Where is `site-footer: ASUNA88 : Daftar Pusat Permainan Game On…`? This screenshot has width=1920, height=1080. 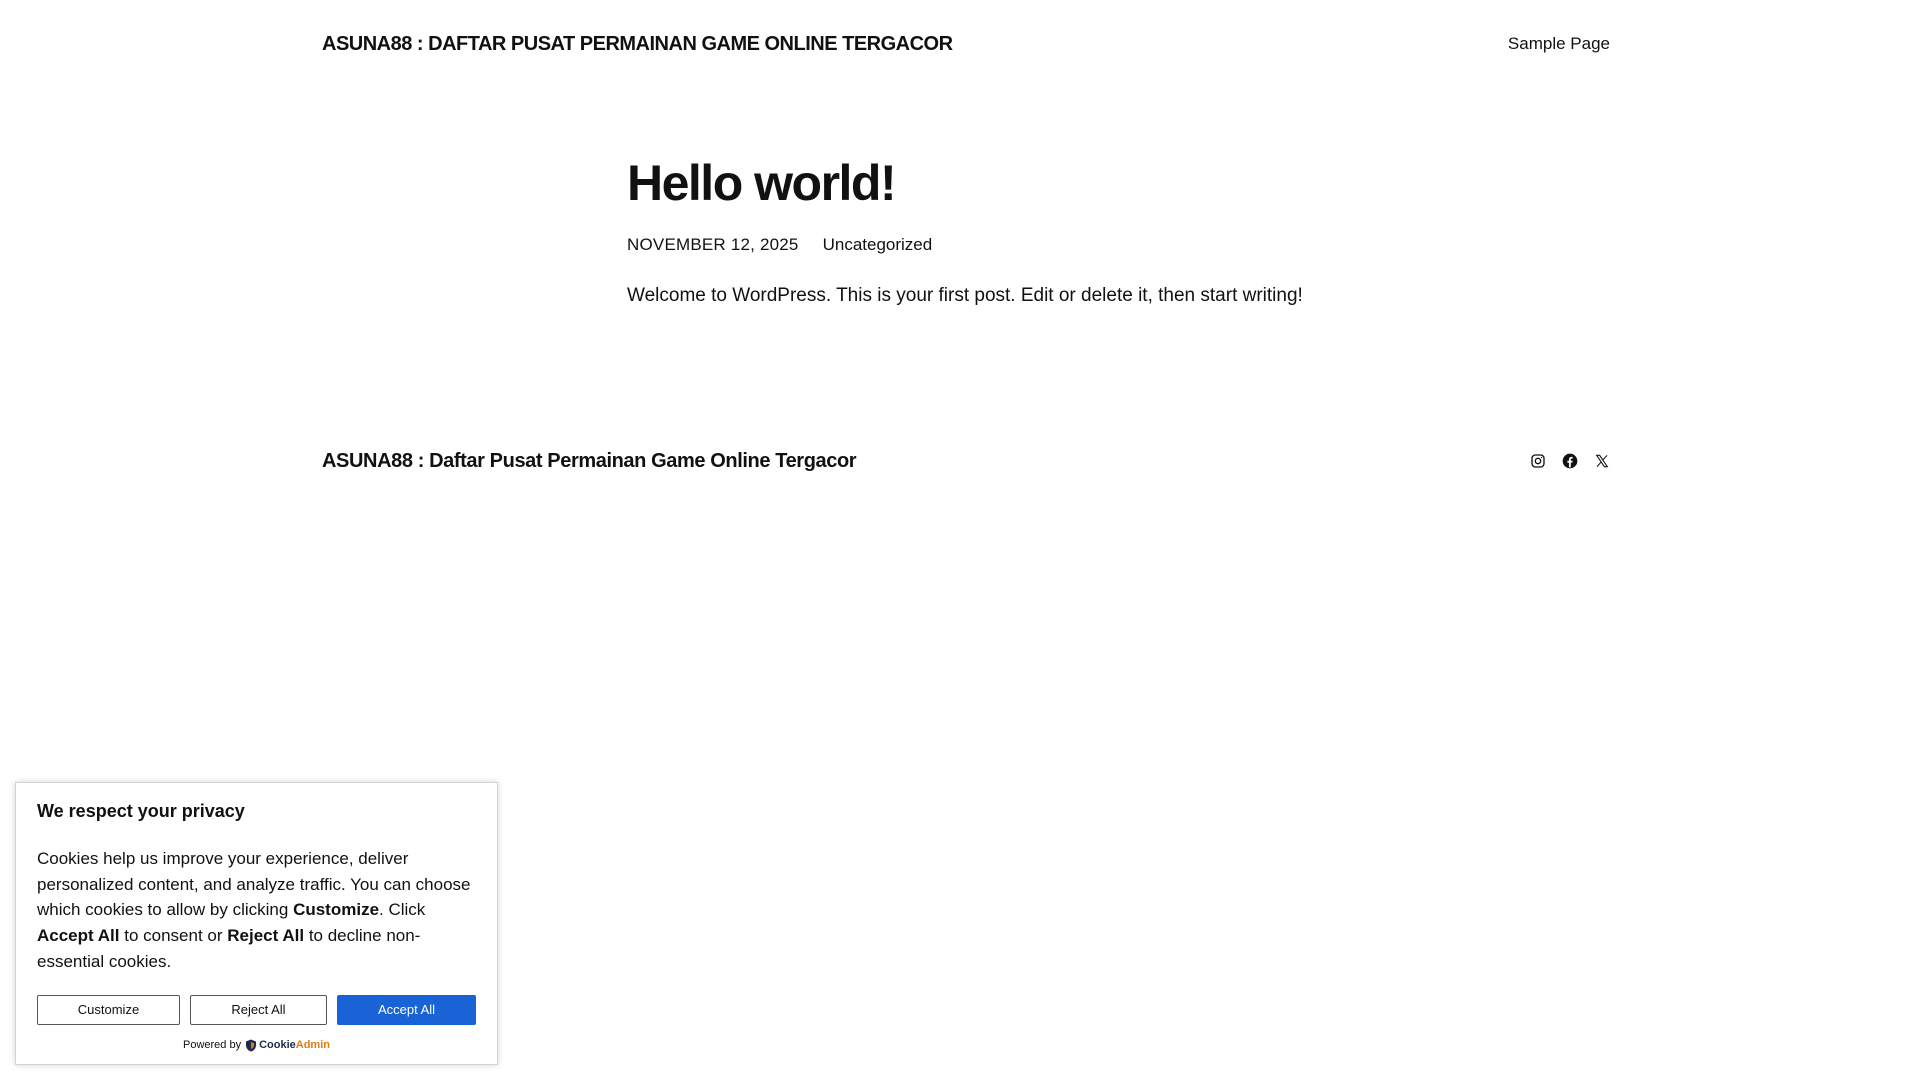
site-footer: ASUNA88 : Daftar Pusat Permainan Game On… is located at coordinates (966, 461).